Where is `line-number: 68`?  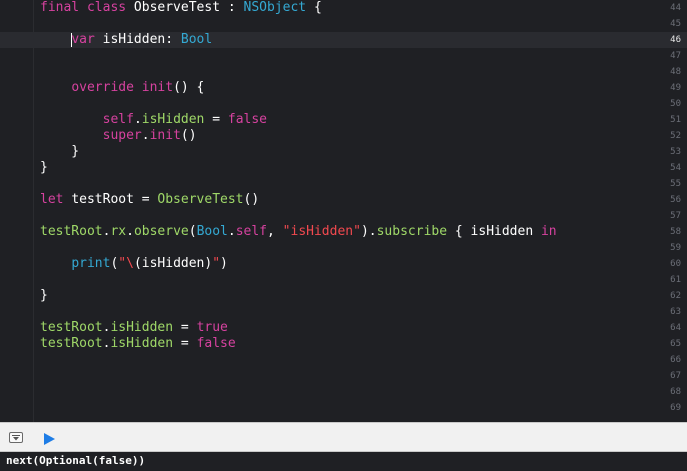
line-number: 68 is located at coordinates (675, 392).